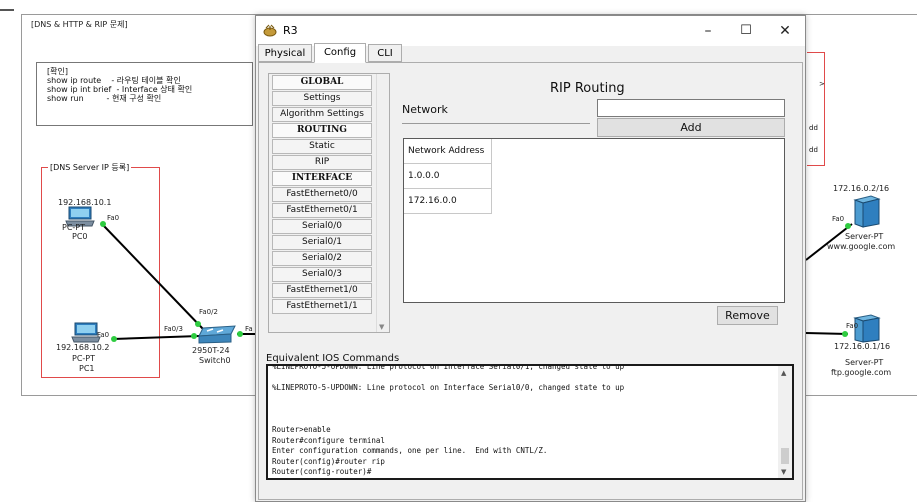 The width and height of the screenshot is (917, 502). What do you see at coordinates (322, 162) in the screenshot?
I see `nav-item-rip: RIP` at bounding box center [322, 162].